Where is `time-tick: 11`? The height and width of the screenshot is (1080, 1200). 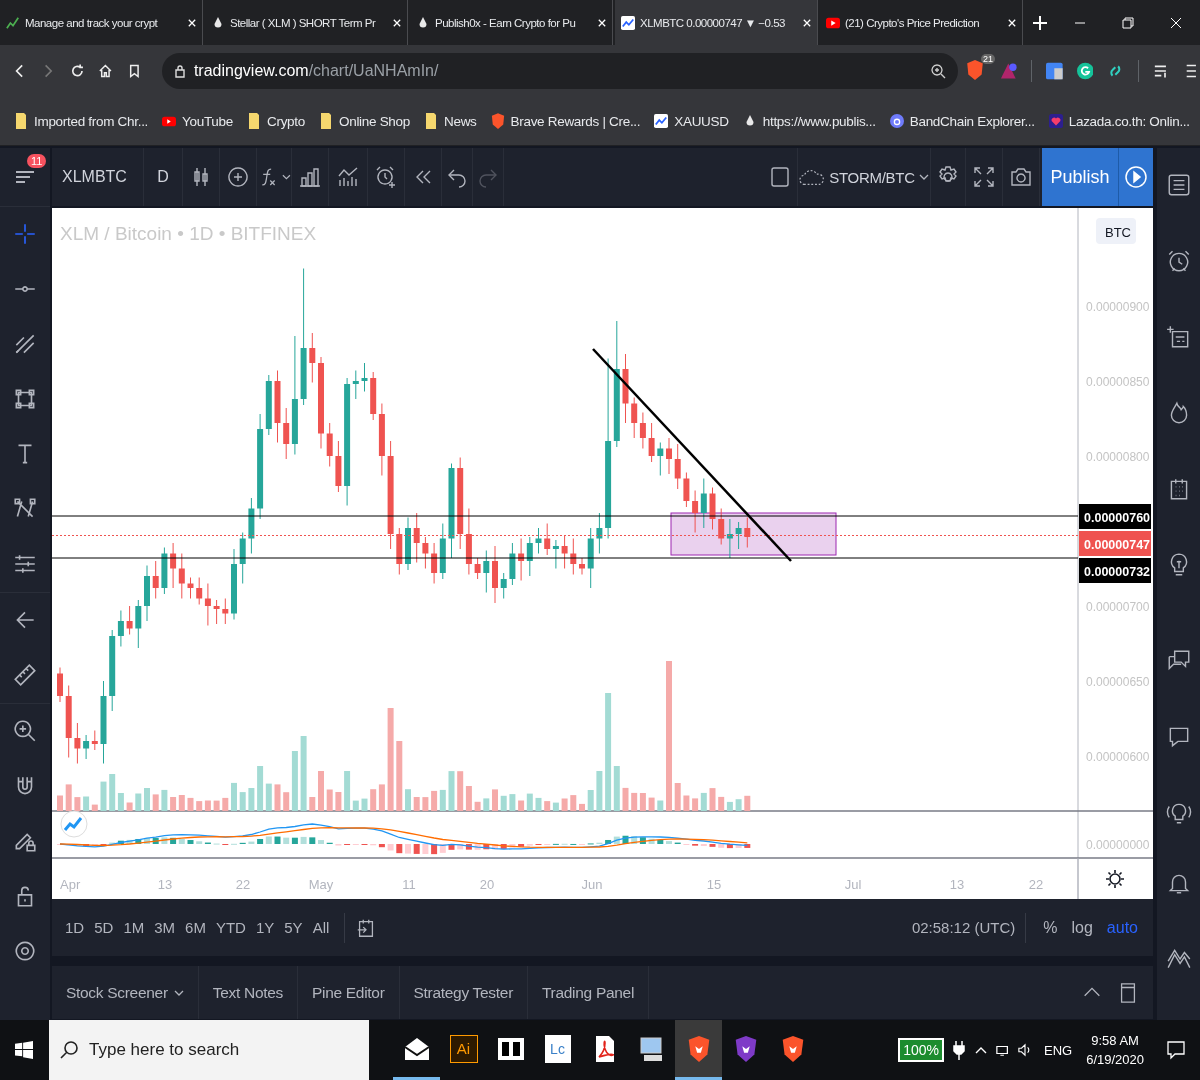 time-tick: 11 is located at coordinates (409, 884).